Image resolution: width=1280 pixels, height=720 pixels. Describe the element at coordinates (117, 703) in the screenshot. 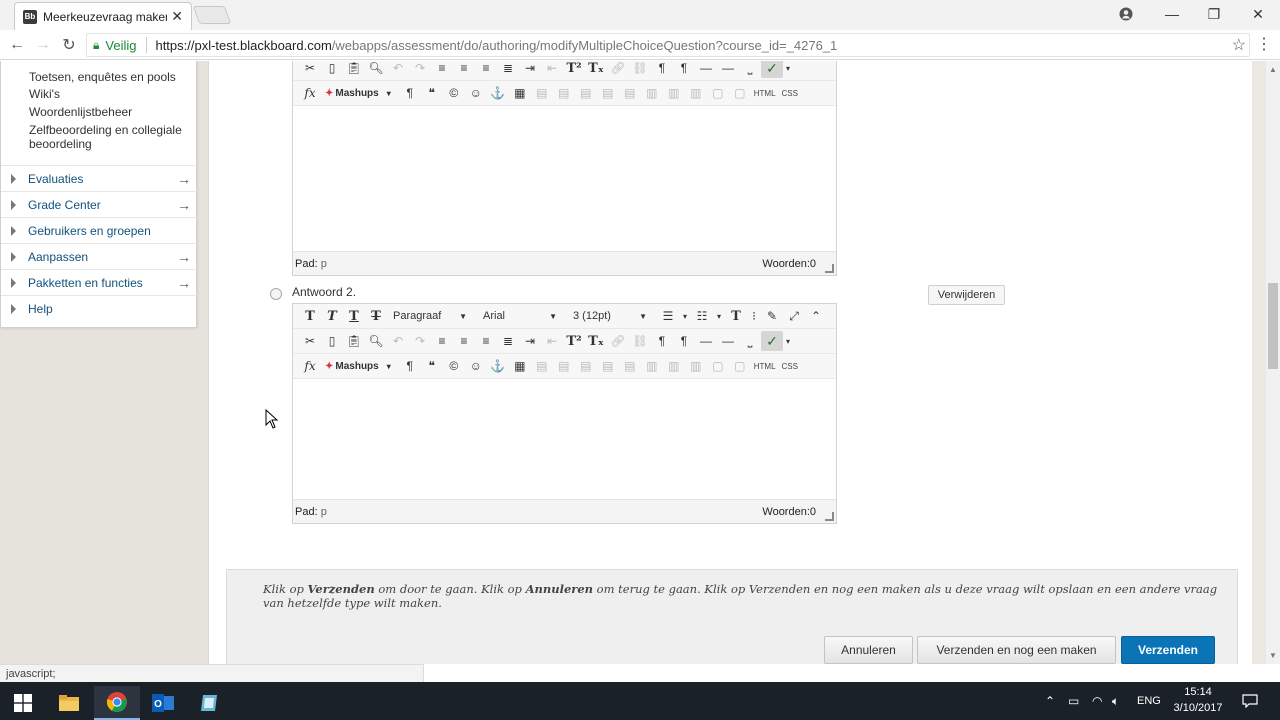

I see `chrome-taskbar-icon` at that location.